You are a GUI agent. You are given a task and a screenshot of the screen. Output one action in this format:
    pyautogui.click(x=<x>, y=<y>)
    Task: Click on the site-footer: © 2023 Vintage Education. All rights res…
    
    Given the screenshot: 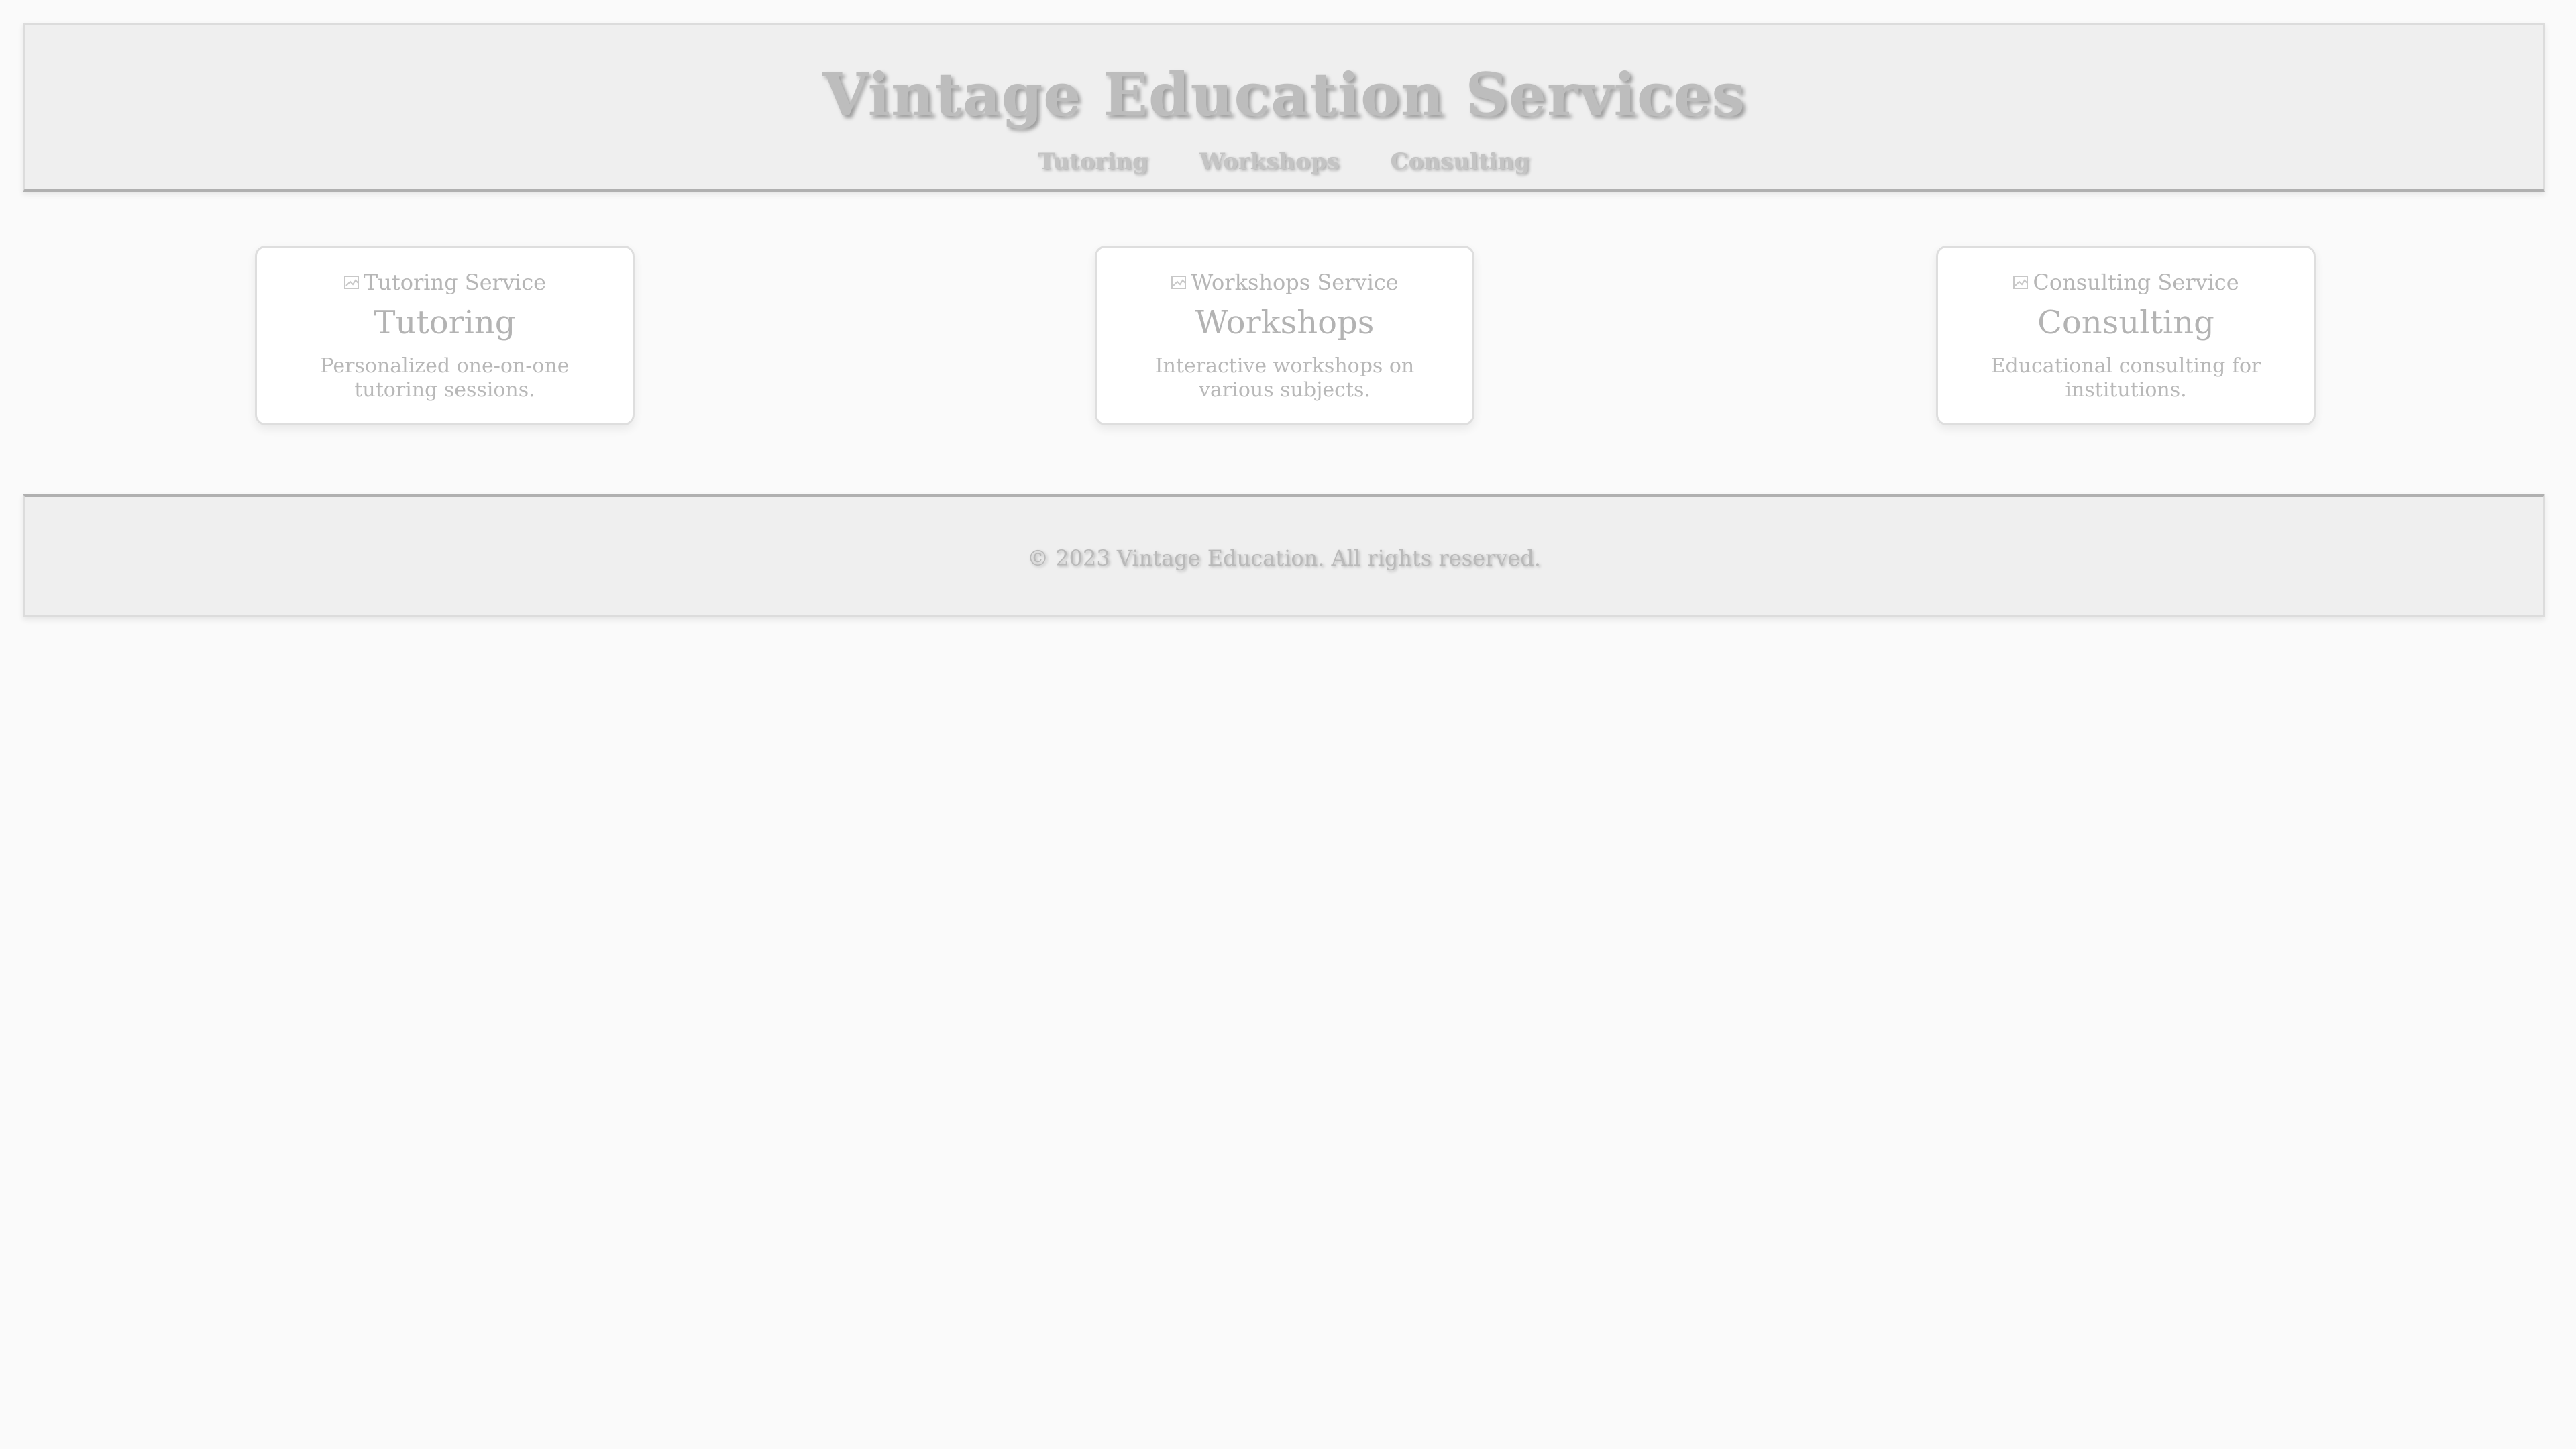 What is the action you would take?
    pyautogui.click(x=1284, y=555)
    